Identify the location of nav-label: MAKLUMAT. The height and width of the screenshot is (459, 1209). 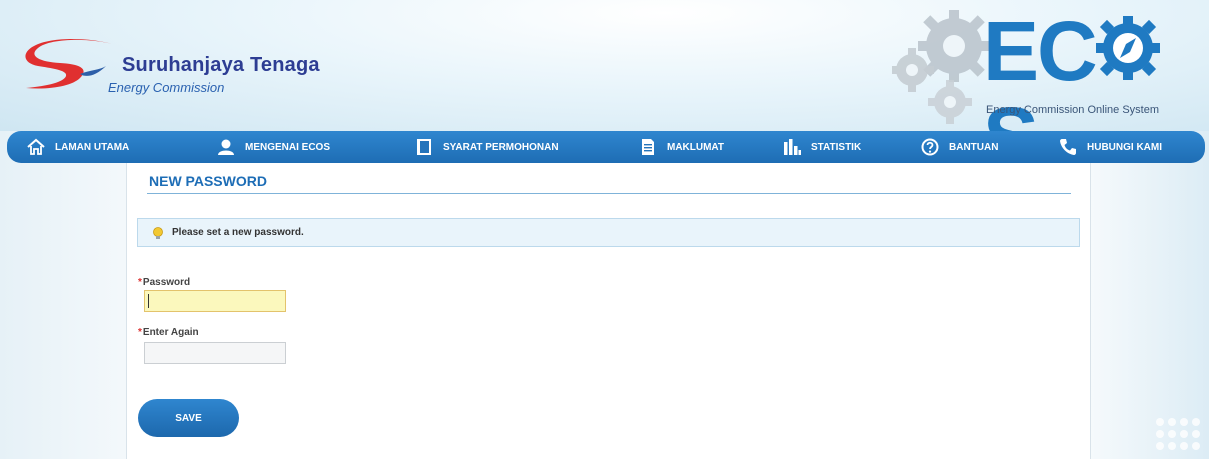
(696, 147).